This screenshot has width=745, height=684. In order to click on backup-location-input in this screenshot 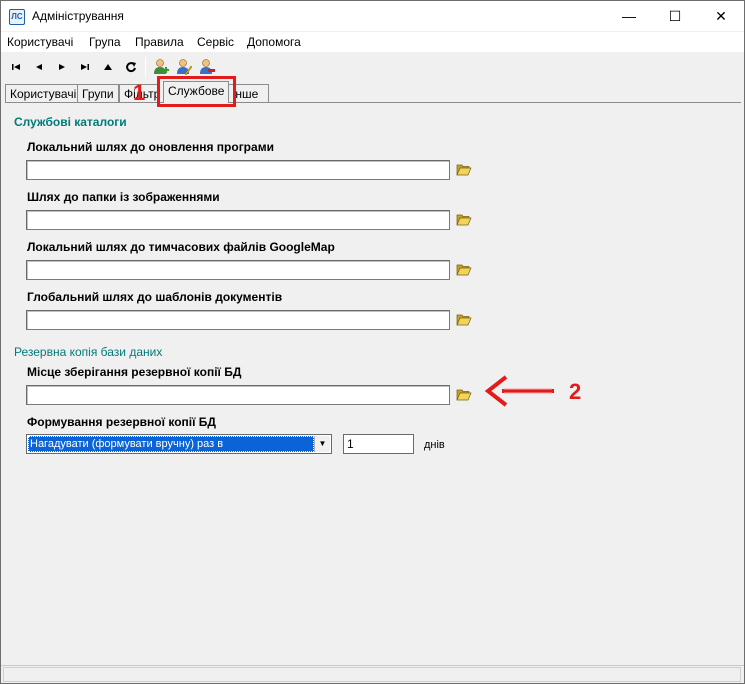, I will do `click(238, 395)`.